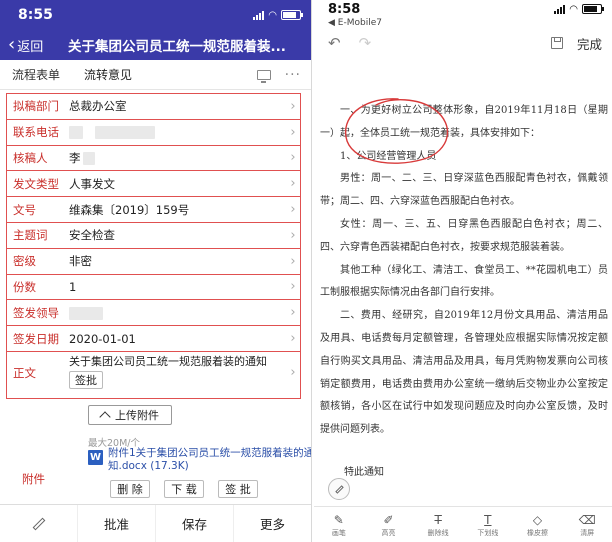 The height and width of the screenshot is (542, 612). What do you see at coordinates (293, 75) in the screenshot?
I see `more-dots-icon: ···` at bounding box center [293, 75].